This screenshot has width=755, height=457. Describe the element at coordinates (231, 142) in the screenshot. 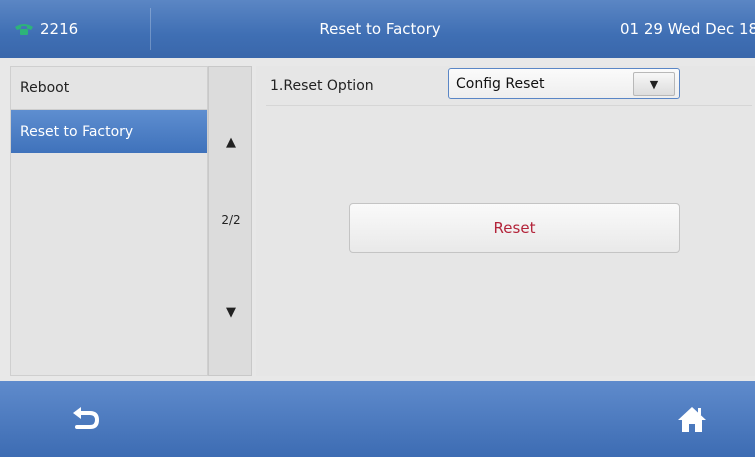

I see `page-up-button: ▲` at that location.